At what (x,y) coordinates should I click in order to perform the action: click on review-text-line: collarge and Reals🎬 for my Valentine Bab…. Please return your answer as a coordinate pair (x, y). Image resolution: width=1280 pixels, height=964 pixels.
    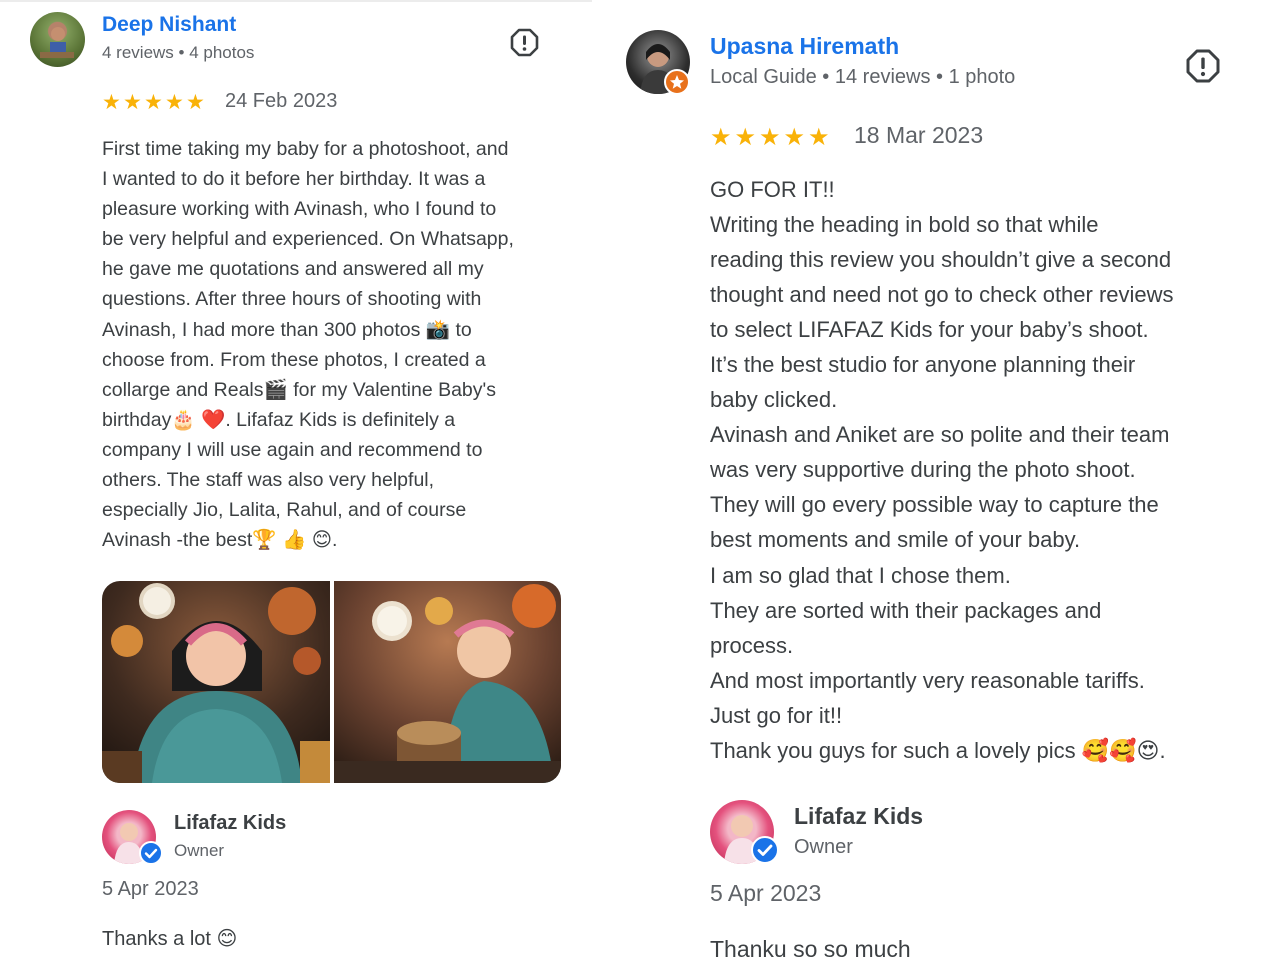
    Looking at the image, I should click on (299, 389).